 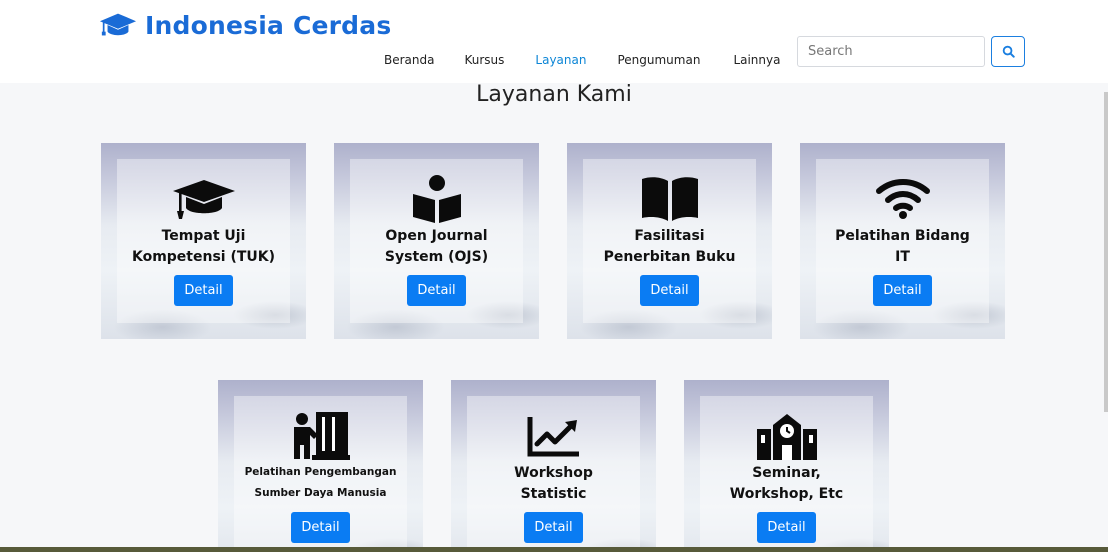 I want to click on service-card-it: Pelatihan Bidang IT Detail, so click(x=902, y=241).